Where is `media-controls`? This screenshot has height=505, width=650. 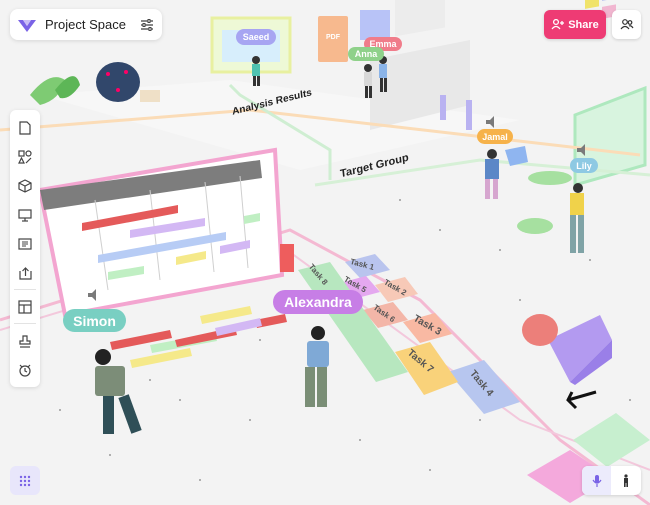
media-controls is located at coordinates (611, 480).